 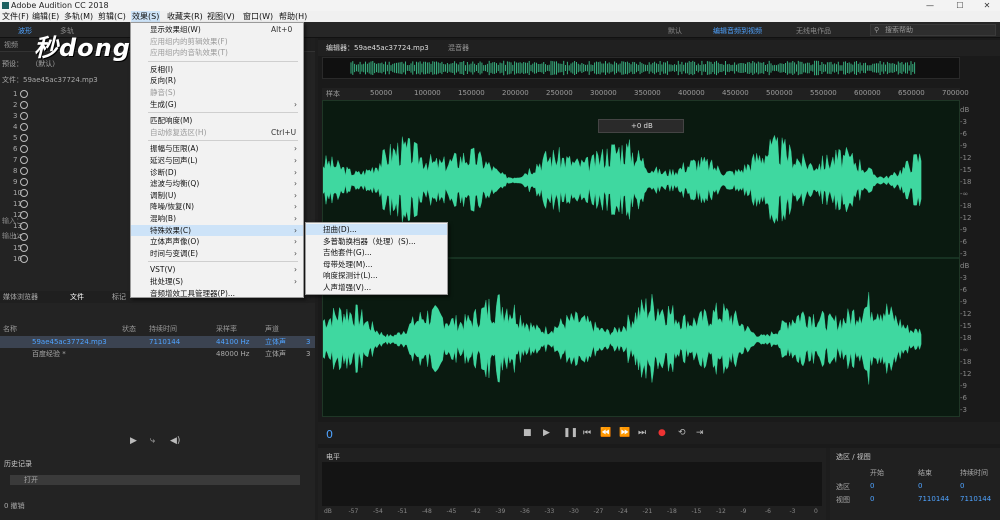 I want to click on effects-menu-item: 反向(R), so click(x=217, y=80).